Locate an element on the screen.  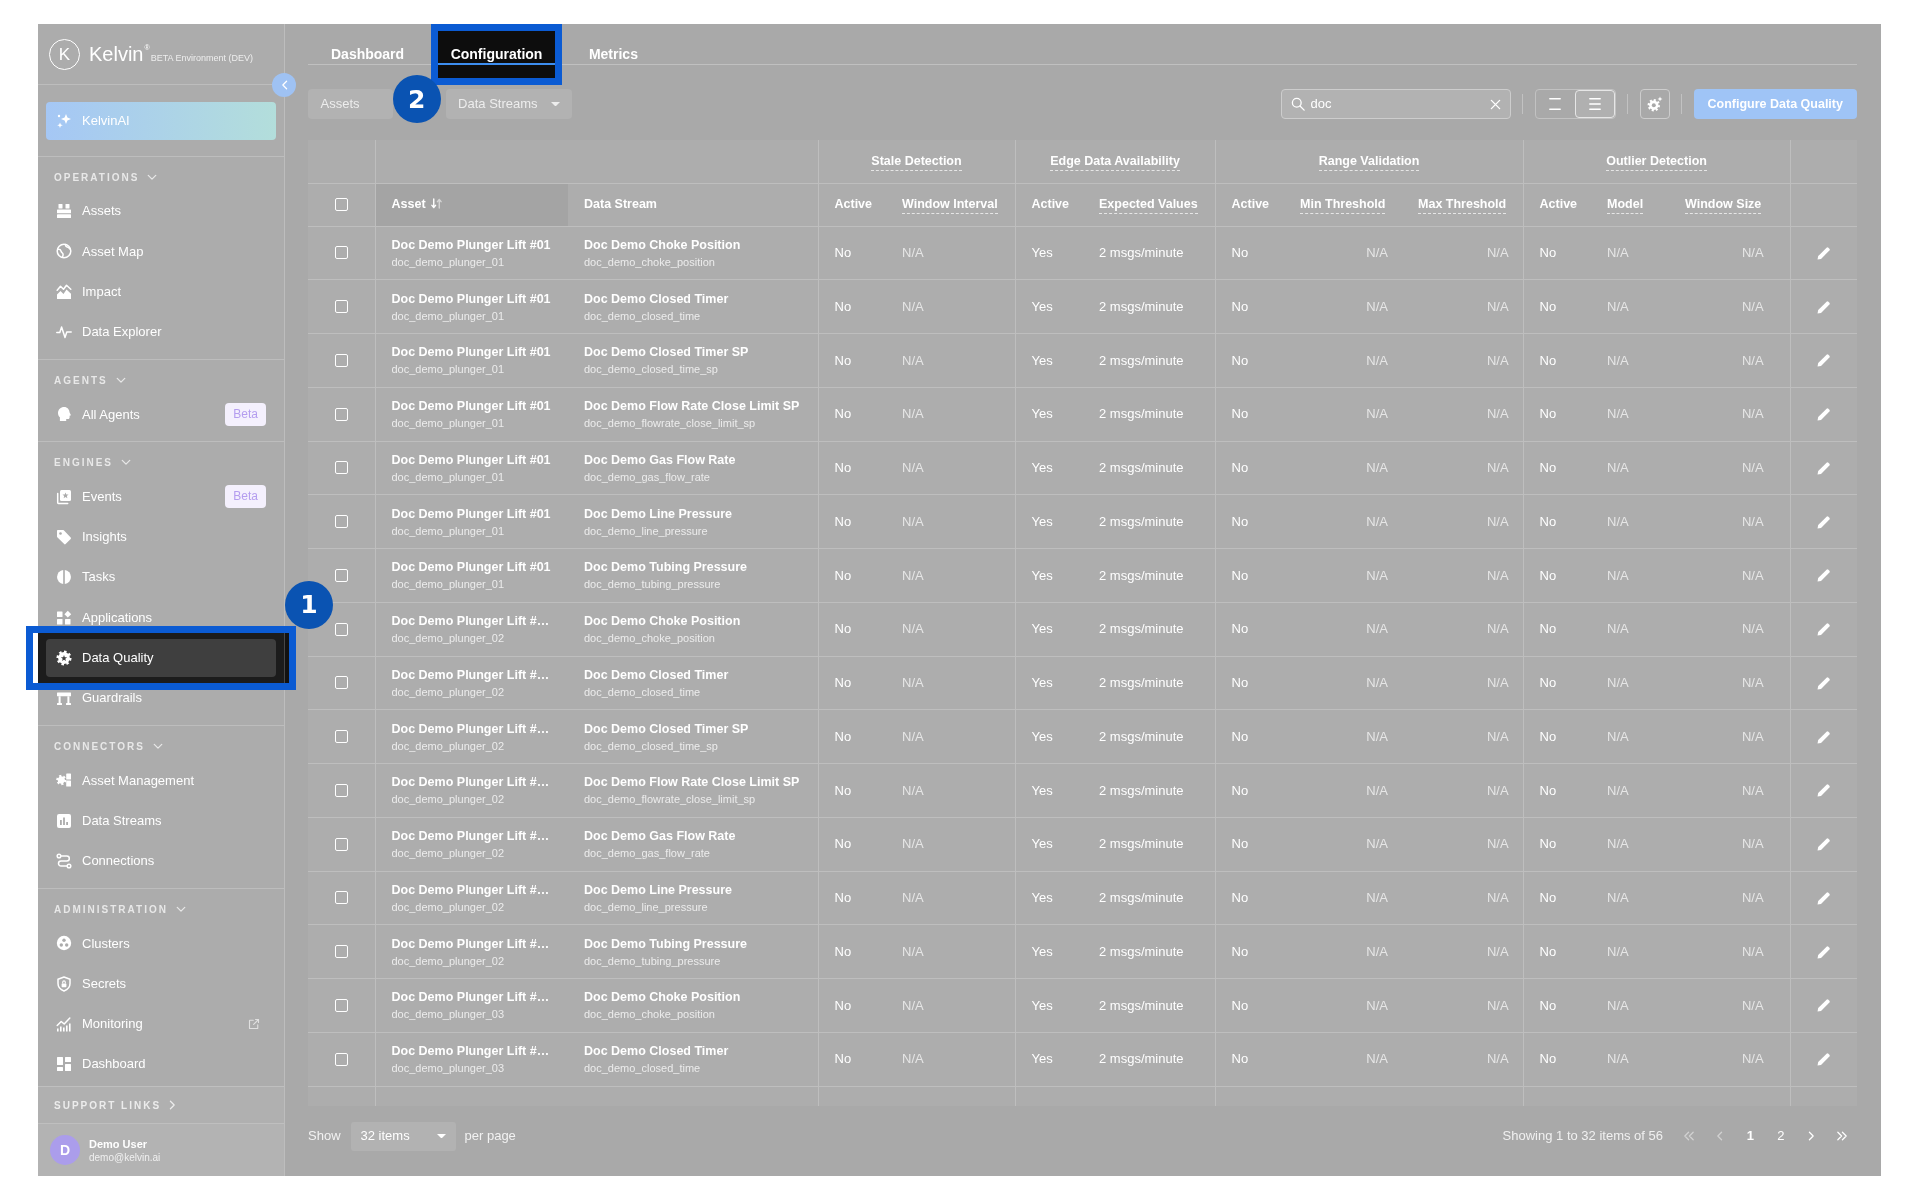
tab: Metrics is located at coordinates (613, 44).